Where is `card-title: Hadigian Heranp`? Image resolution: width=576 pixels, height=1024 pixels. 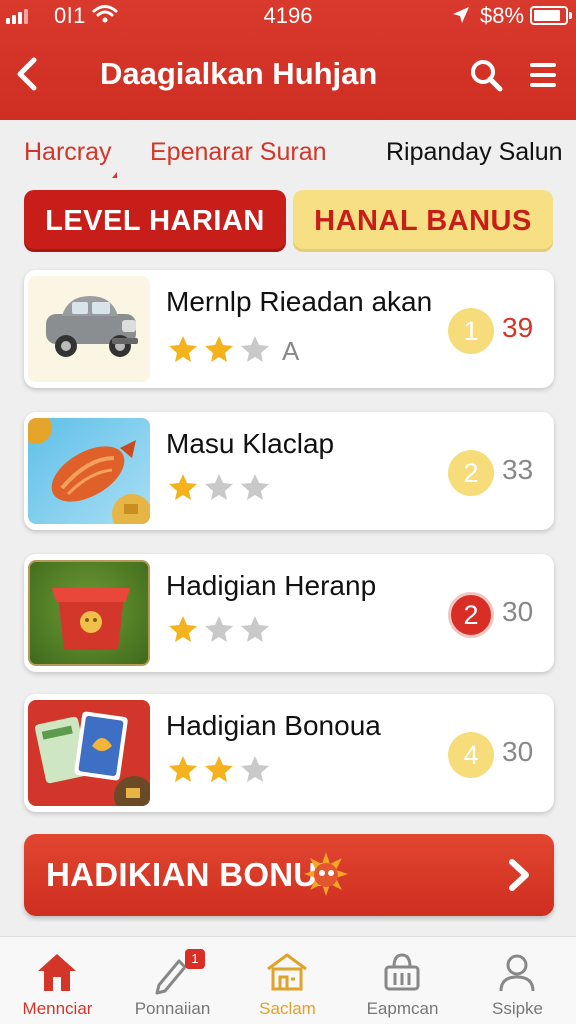 card-title: Hadigian Heranp is located at coordinates (271, 585).